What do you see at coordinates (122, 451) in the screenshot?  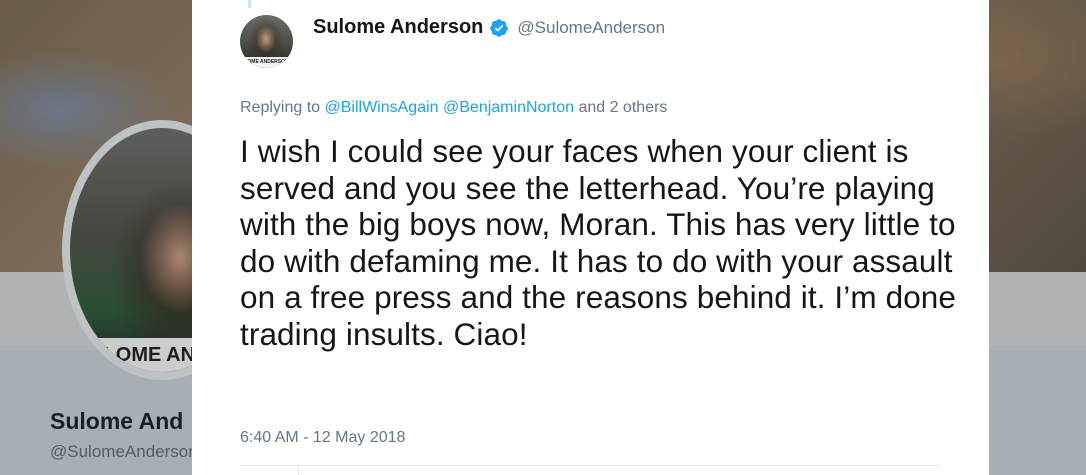 I see `profile-handle: @SulomeAndersor` at bounding box center [122, 451].